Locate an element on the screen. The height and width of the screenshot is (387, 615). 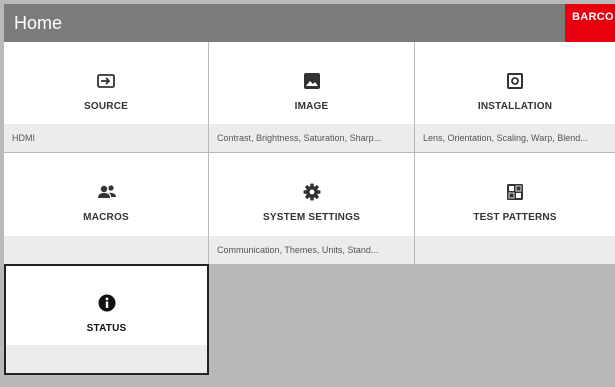
tile-source-subtitle: HDMI is located at coordinates (106, 138).